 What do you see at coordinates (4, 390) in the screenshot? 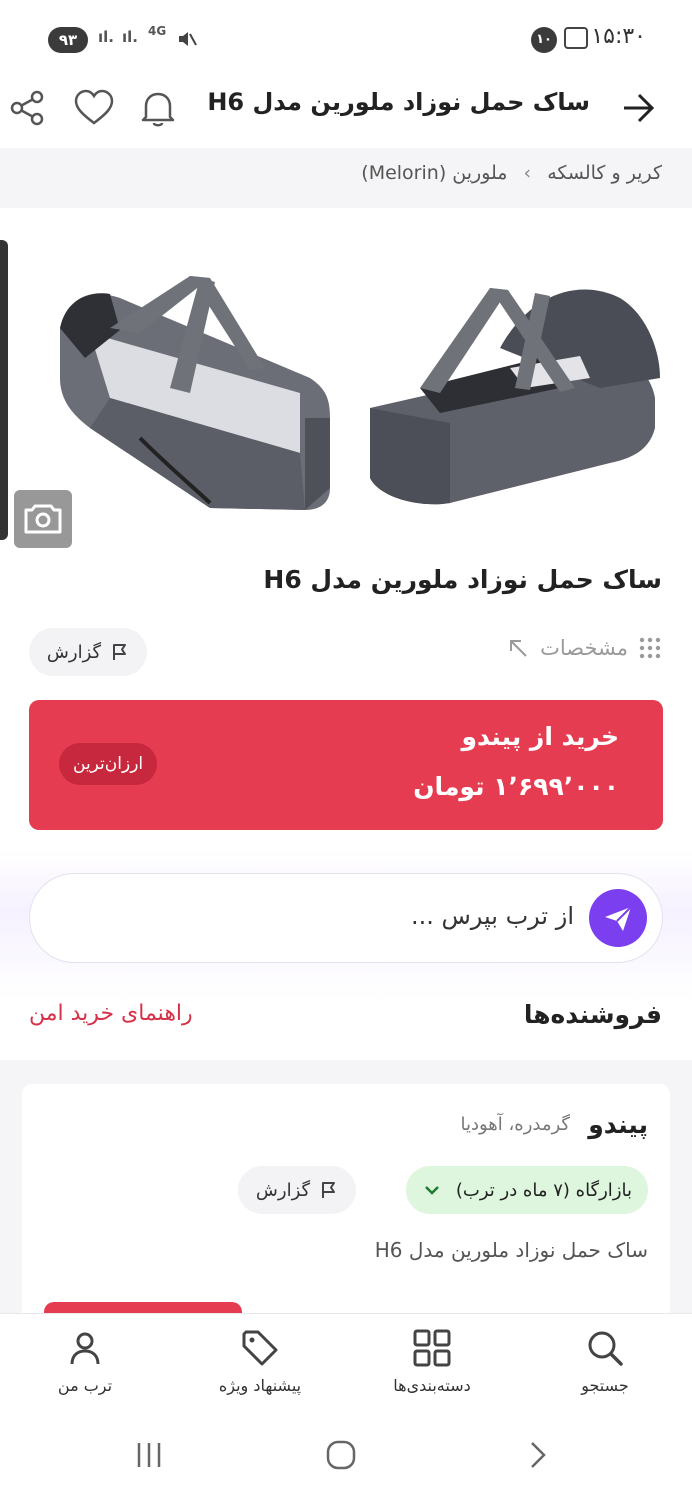
I see `previous-image-peek` at bounding box center [4, 390].